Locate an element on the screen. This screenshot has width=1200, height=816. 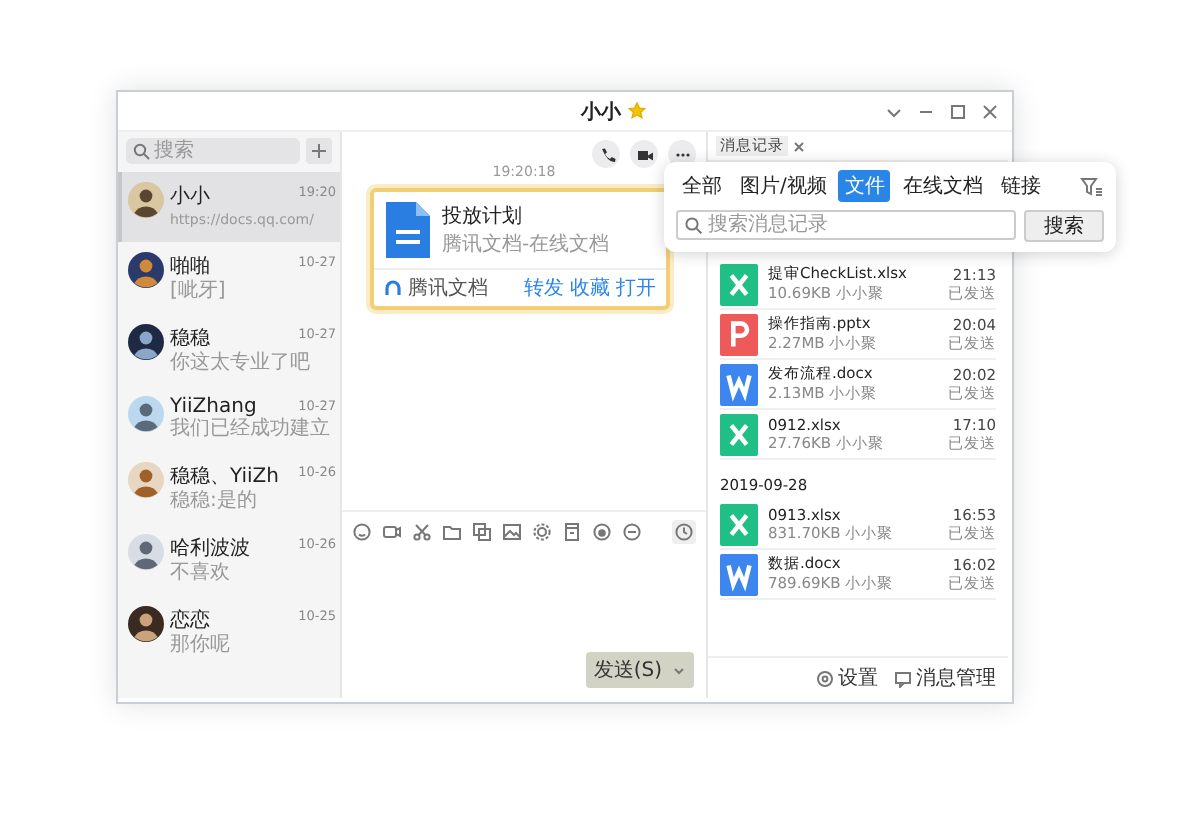
plus-icon is located at coordinates (319, 151).